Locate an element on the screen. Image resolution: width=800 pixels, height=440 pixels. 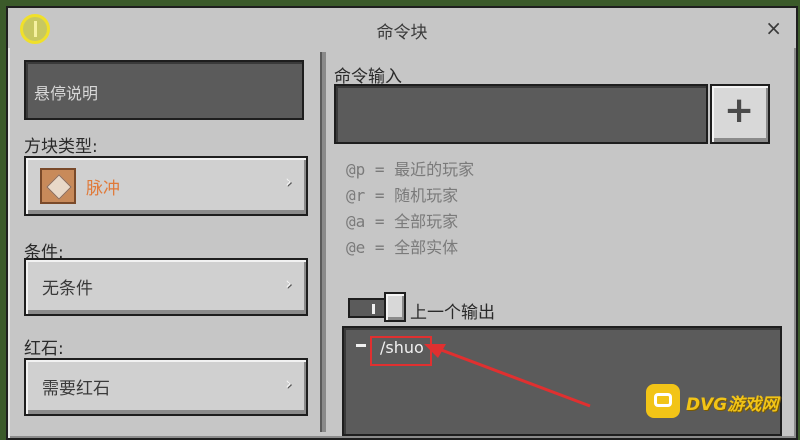
hover-note-placeholder: 悬停说明 is located at coordinates (66, 93).